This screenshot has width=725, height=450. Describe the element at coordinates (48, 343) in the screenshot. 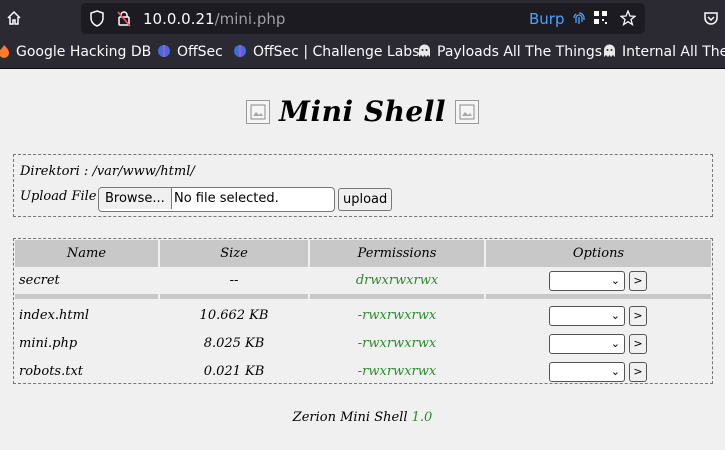

I see `file-name: mini.php` at that location.